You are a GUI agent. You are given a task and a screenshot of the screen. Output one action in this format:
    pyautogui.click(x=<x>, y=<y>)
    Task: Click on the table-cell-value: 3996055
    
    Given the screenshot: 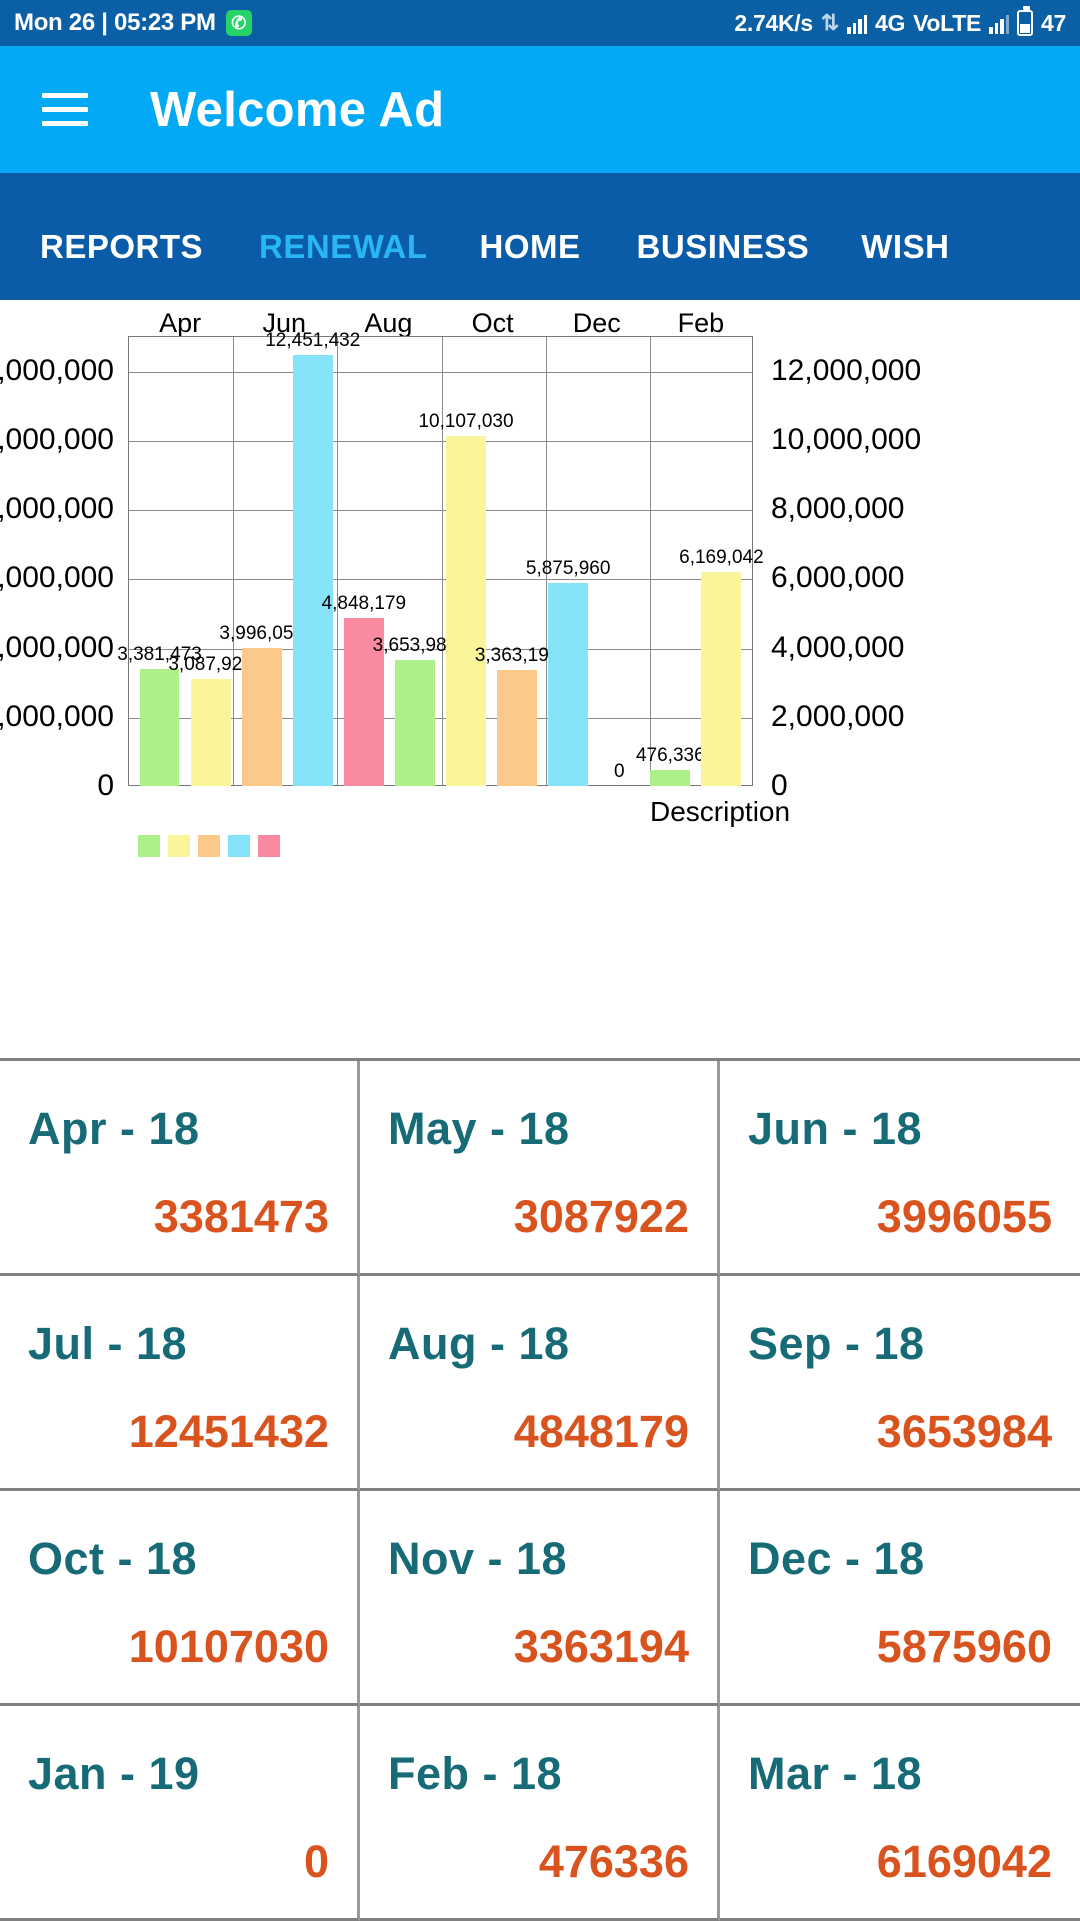 What is the action you would take?
    pyautogui.click(x=964, y=1216)
    